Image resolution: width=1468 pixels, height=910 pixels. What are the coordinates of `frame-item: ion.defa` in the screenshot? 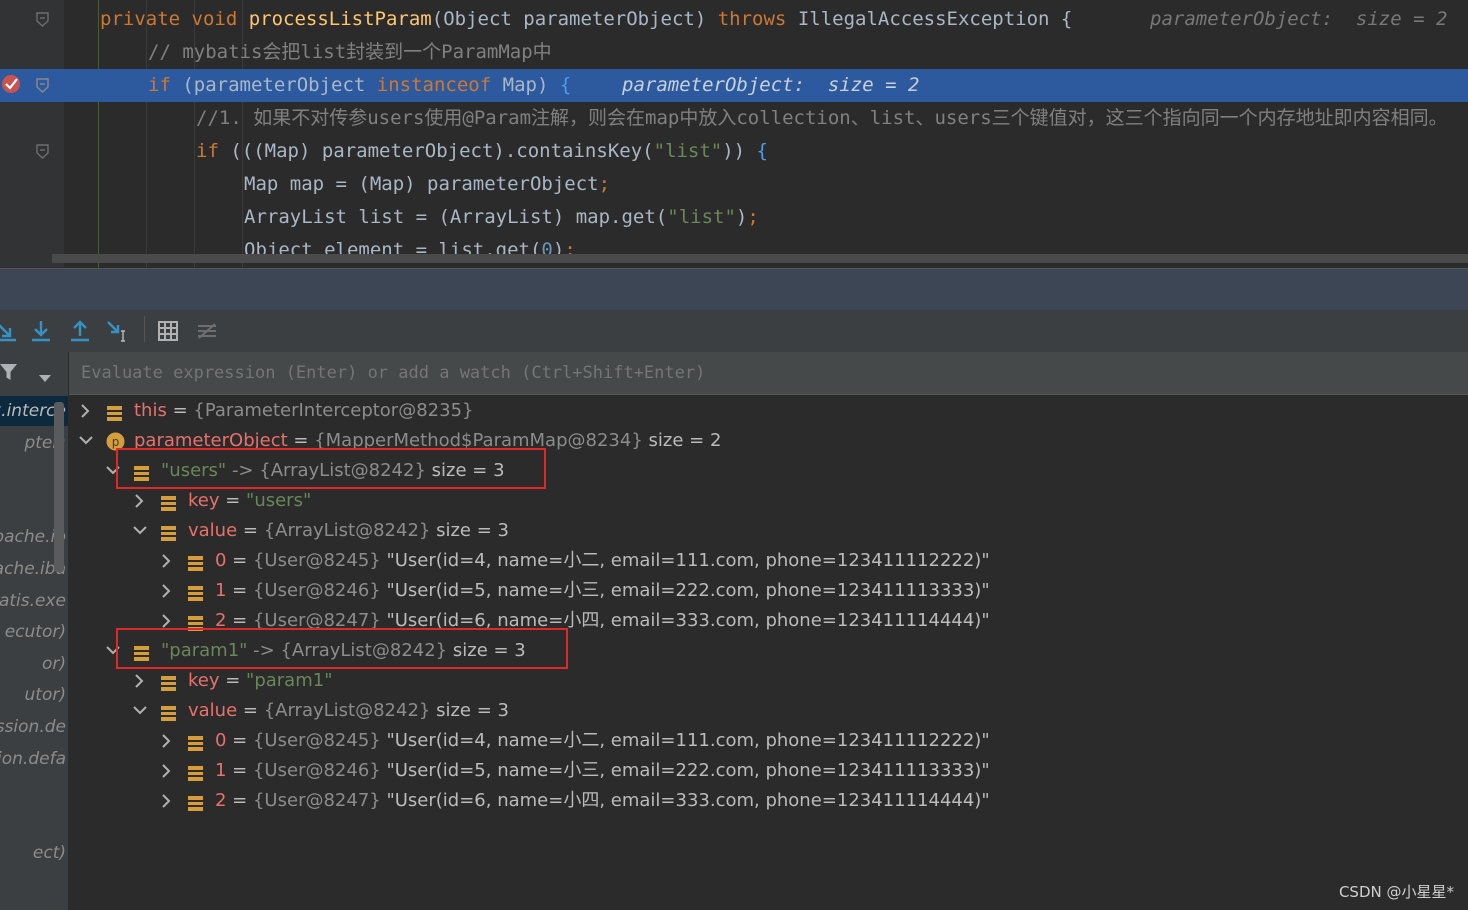 It's located at (34, 759).